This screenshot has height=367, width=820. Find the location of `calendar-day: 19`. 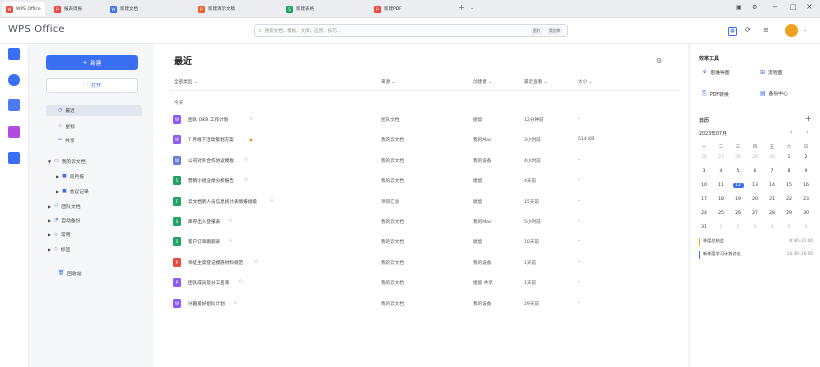

calendar-day: 19 is located at coordinates (738, 199).